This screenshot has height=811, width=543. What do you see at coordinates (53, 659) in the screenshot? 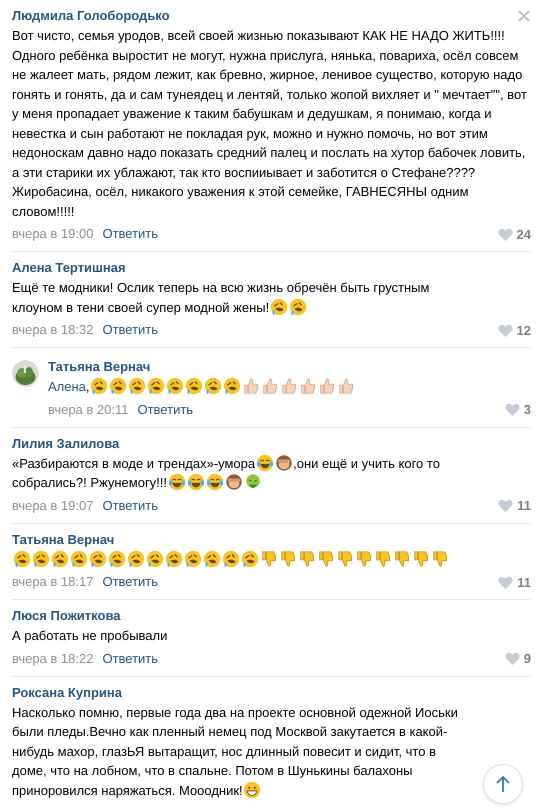
I see `comment-time: вчера в 18:22` at bounding box center [53, 659].